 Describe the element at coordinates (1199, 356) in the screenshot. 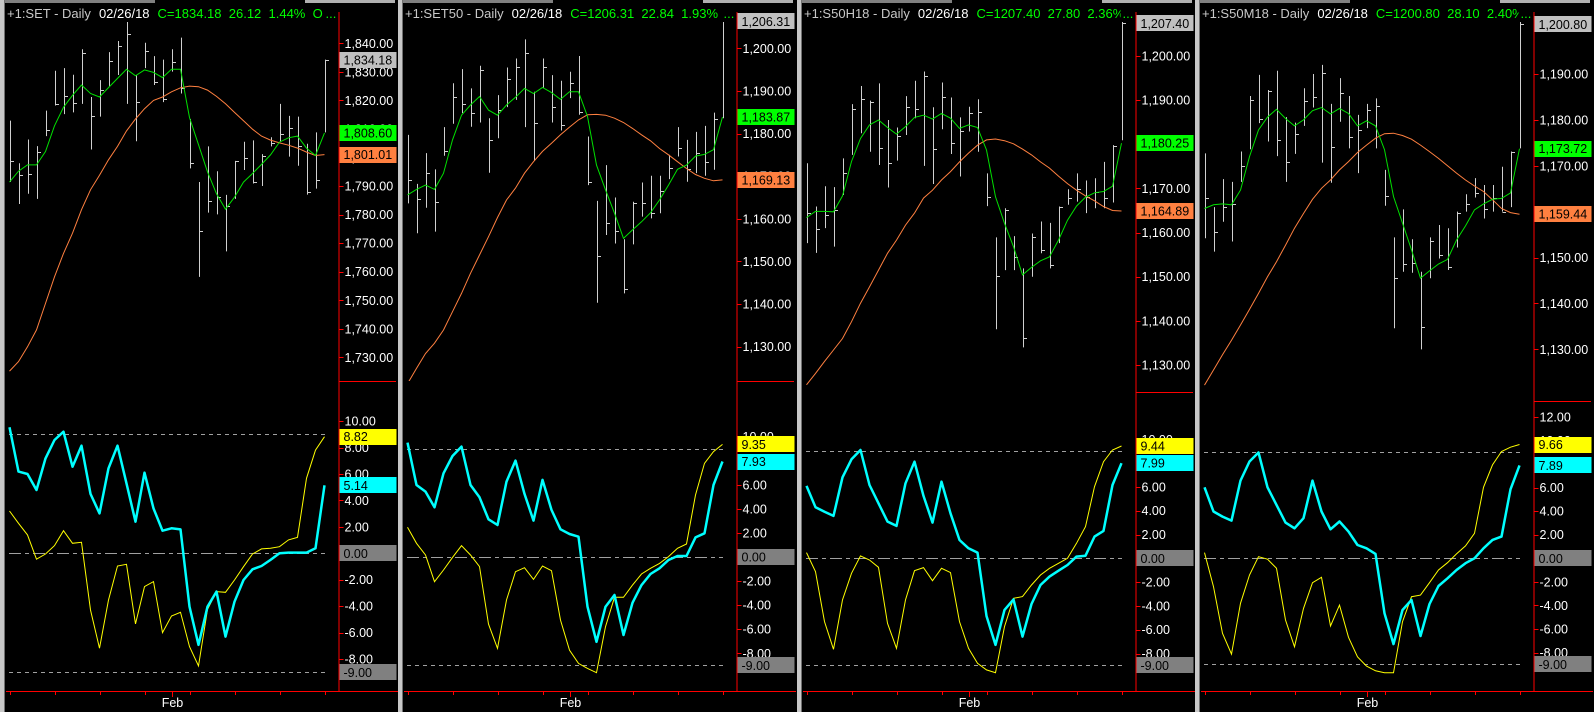

I see `splitter-shadow` at that location.